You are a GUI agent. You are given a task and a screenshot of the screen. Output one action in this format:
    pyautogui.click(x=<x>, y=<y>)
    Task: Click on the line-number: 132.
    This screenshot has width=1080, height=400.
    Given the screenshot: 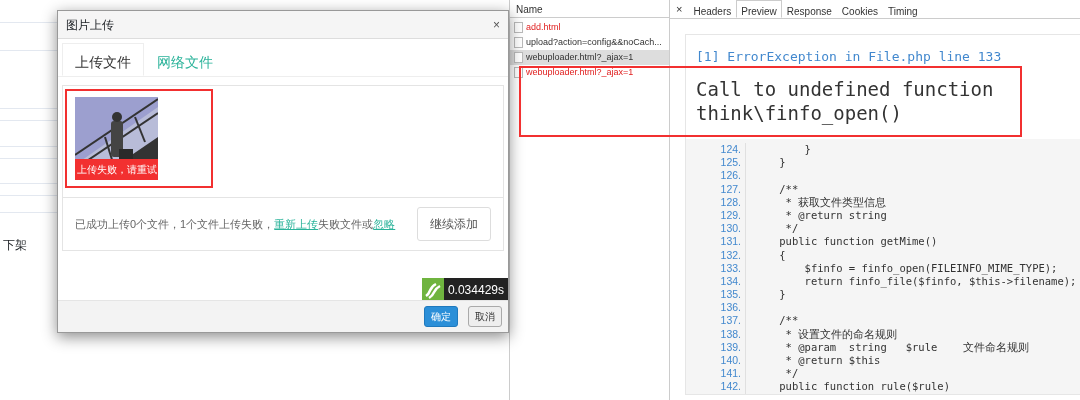 What is the action you would take?
    pyautogui.click(x=716, y=255)
    